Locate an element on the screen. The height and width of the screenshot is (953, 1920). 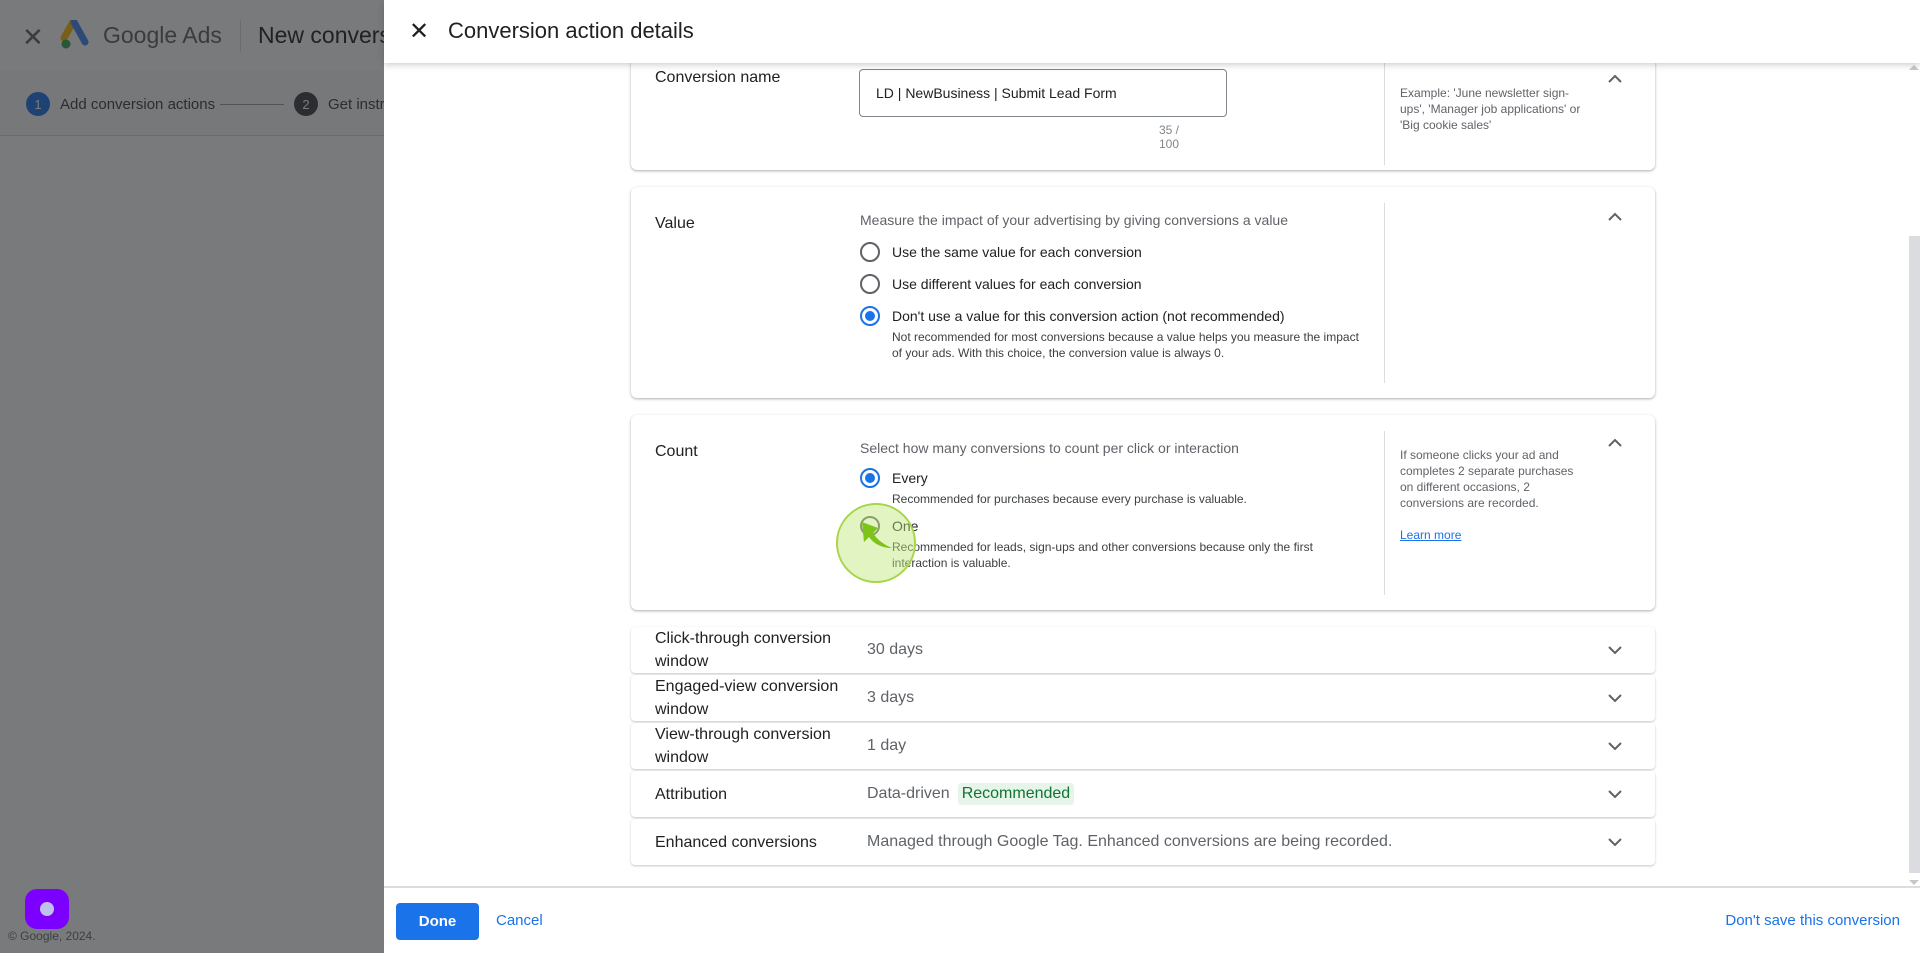
dont-save-button: Don't save this conversion is located at coordinates (1812, 920).